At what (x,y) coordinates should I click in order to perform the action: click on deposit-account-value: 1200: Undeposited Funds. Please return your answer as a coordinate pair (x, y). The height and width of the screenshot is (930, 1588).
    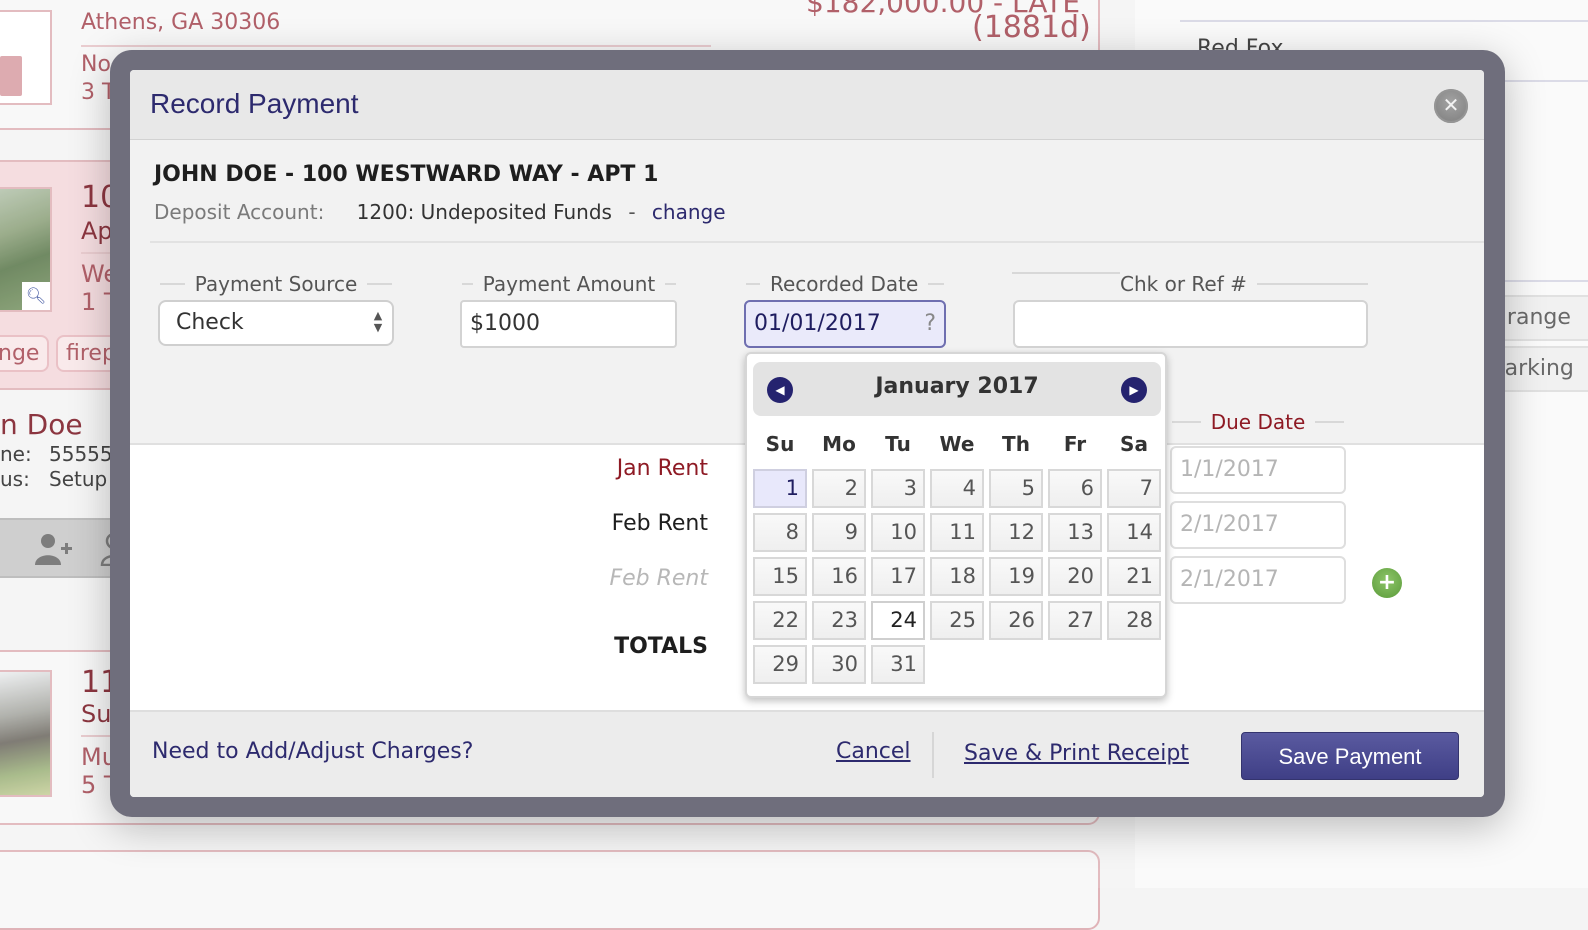
    Looking at the image, I should click on (484, 212).